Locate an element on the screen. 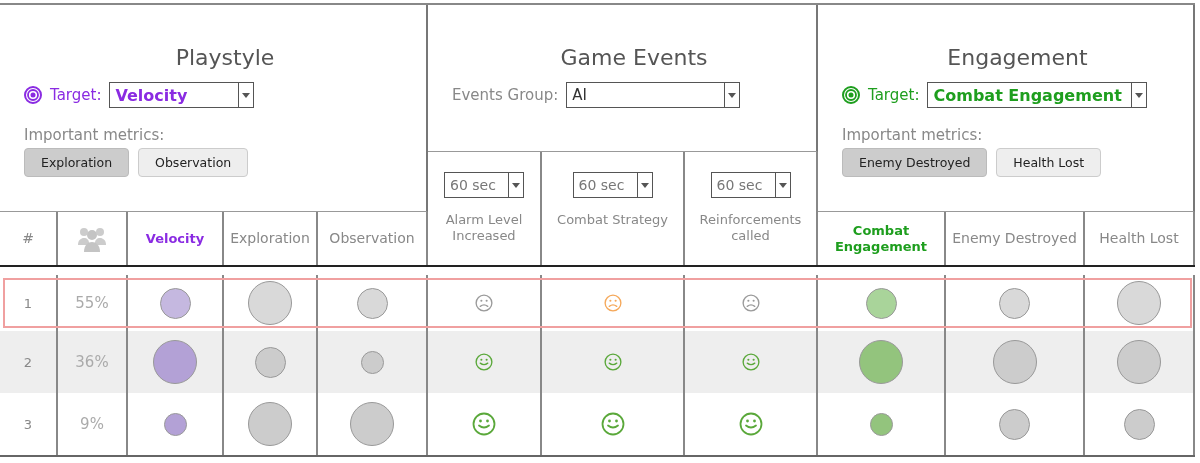  column-header: # is located at coordinates (28, 238).